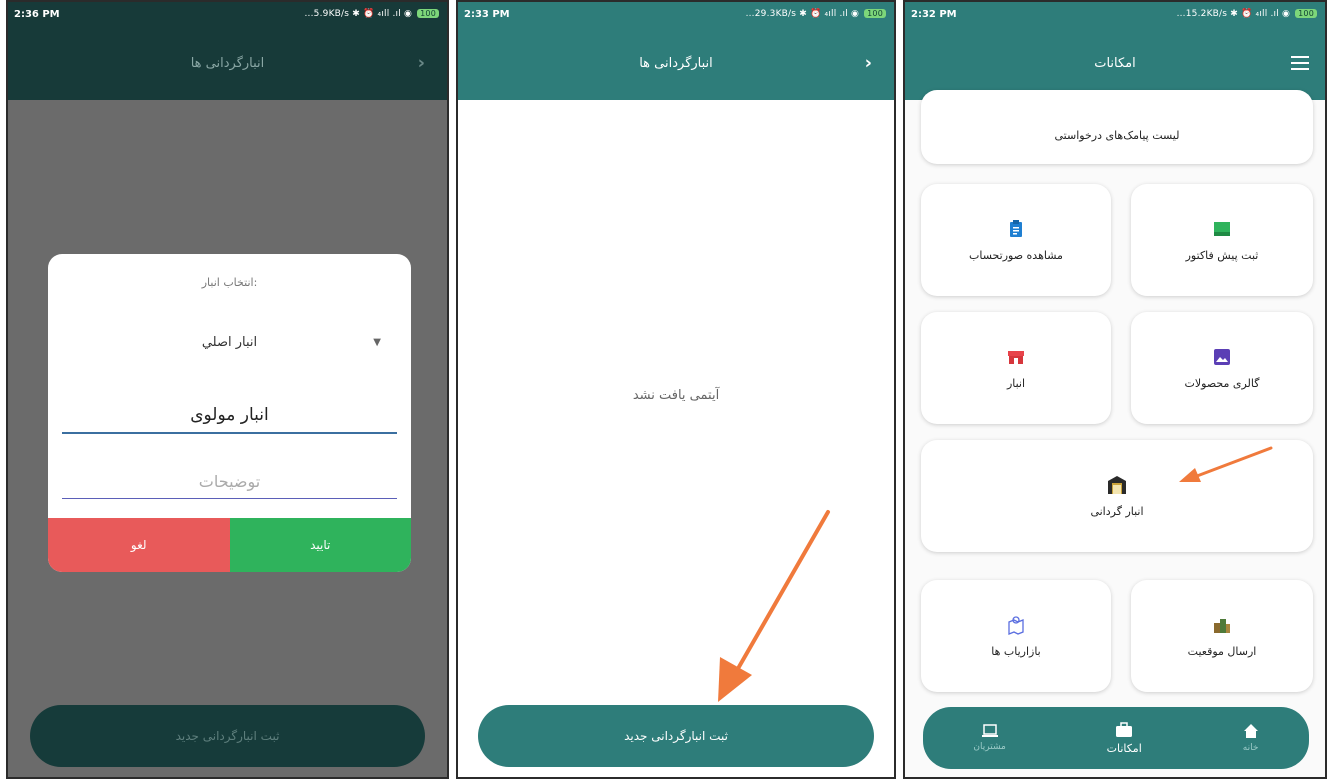  Describe the element at coordinates (1248, 14) in the screenshot. I see `status-indicators: ...15.2KB/s ✱ ⏰ ₄ıll .ıl ◉ 100` at that location.